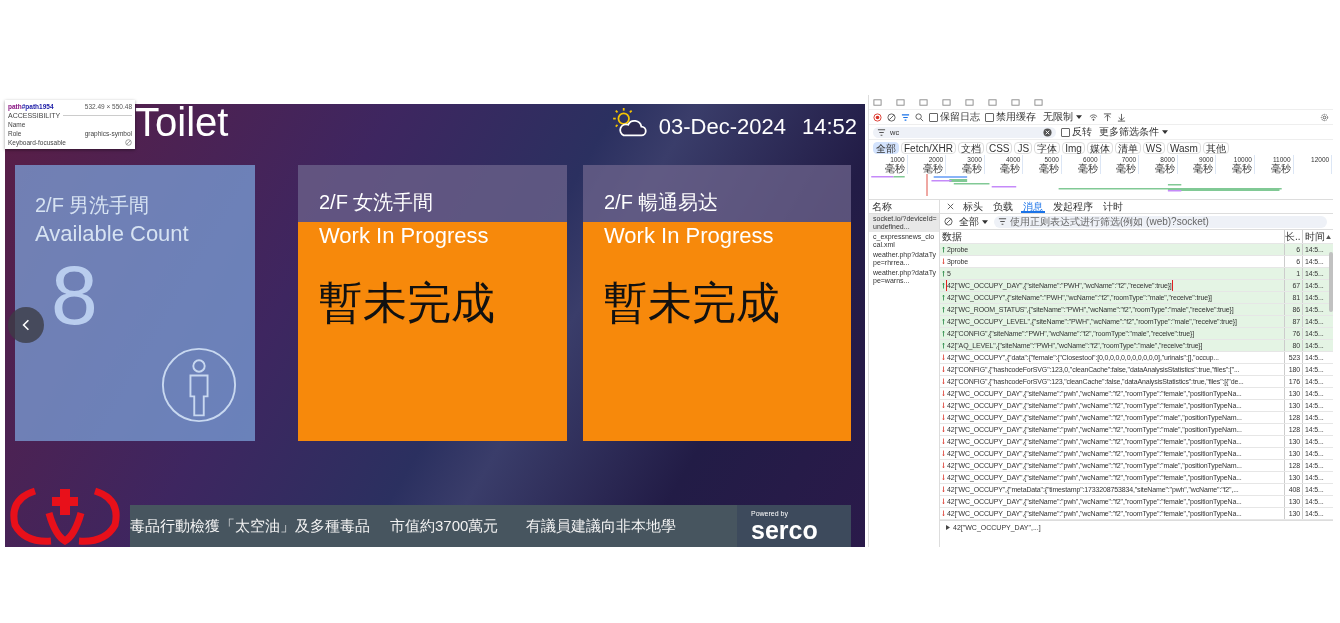  Describe the element at coordinates (1010, 117) in the screenshot. I see `disable-cache-checkbox: 禁用缓存` at that location.